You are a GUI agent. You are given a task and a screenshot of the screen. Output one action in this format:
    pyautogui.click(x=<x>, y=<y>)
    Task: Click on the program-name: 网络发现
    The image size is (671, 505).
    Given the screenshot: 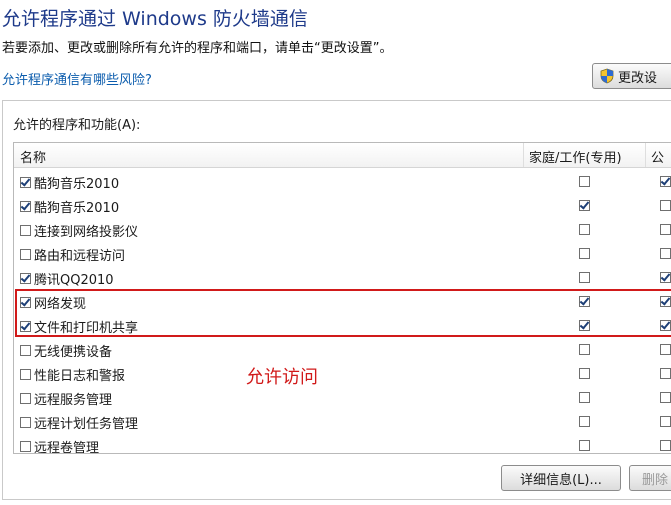 What is the action you would take?
    pyautogui.click(x=53, y=302)
    